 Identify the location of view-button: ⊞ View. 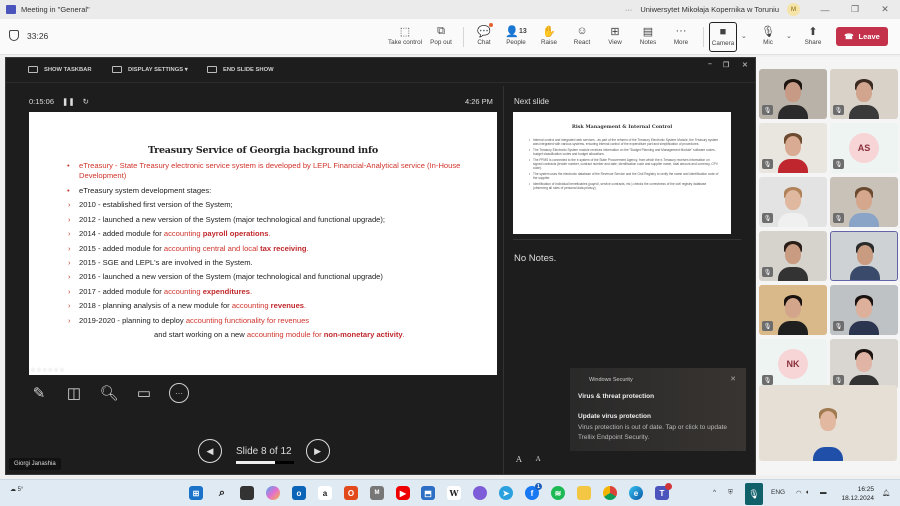
(615, 35).